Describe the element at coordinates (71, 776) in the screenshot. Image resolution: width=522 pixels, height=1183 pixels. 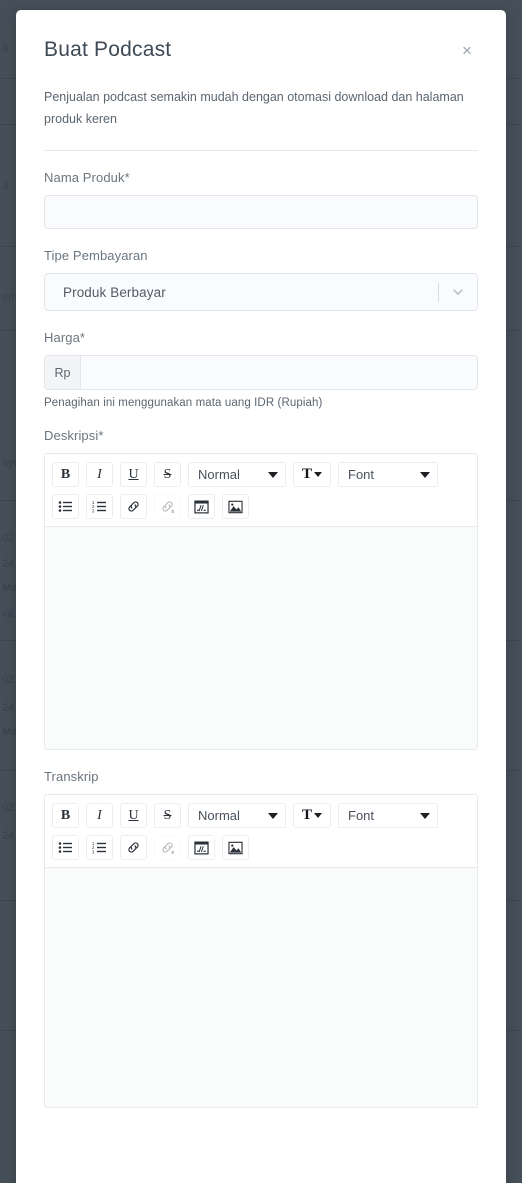
I see `label-transkrip: Transkrip` at that location.